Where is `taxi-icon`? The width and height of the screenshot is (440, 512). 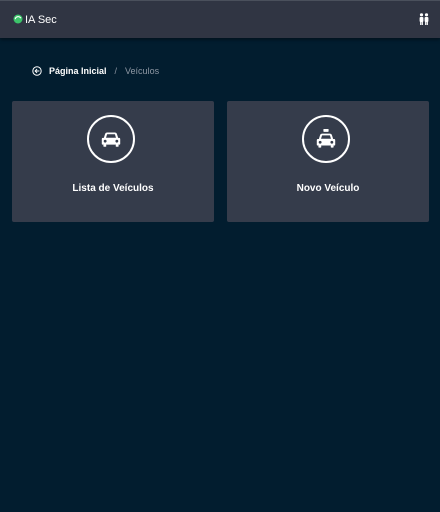 taxi-icon is located at coordinates (326, 138).